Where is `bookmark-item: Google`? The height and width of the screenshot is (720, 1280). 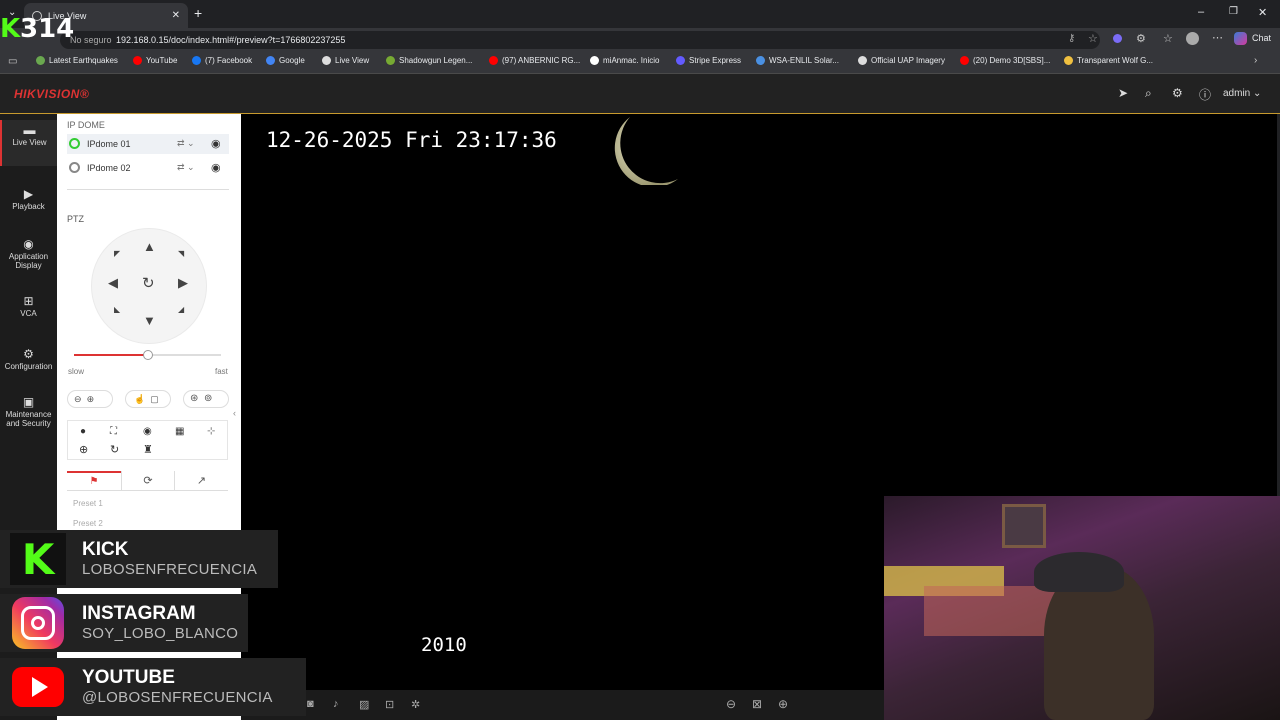 bookmark-item: Google is located at coordinates (285, 60).